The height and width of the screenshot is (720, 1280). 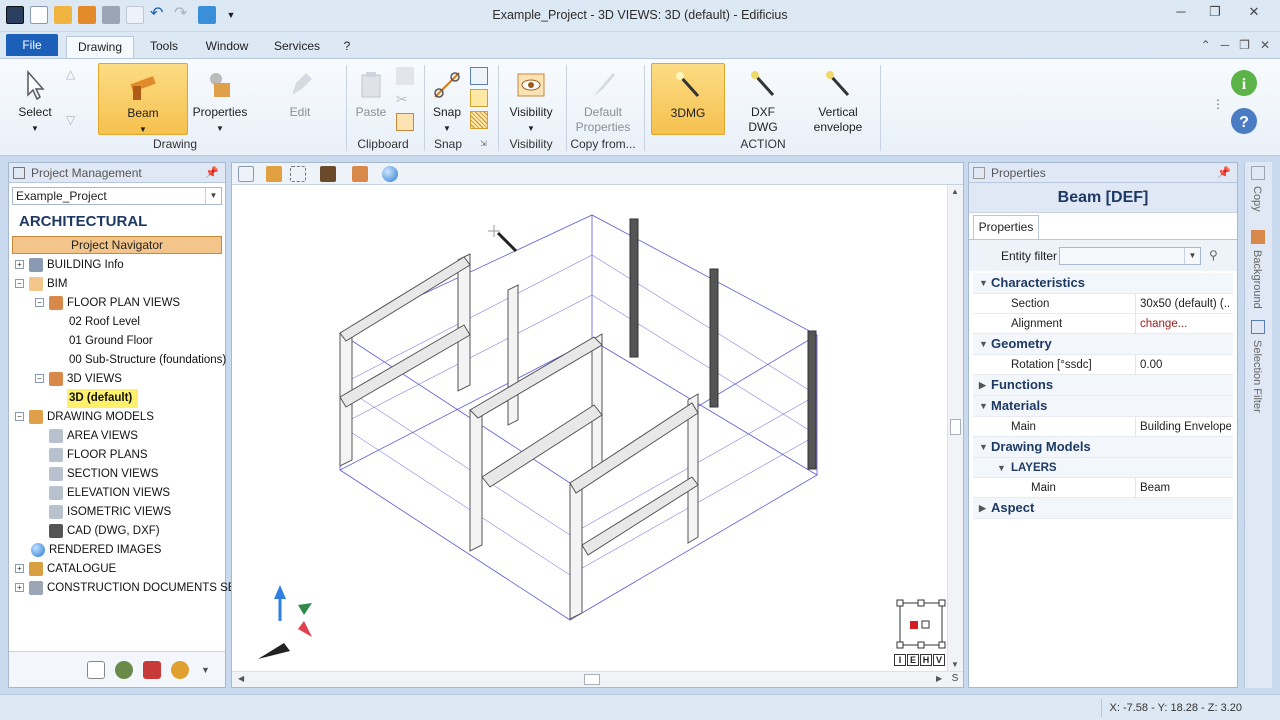 I want to click on tree-item-3d-default: 3D (default), so click(x=103, y=398).